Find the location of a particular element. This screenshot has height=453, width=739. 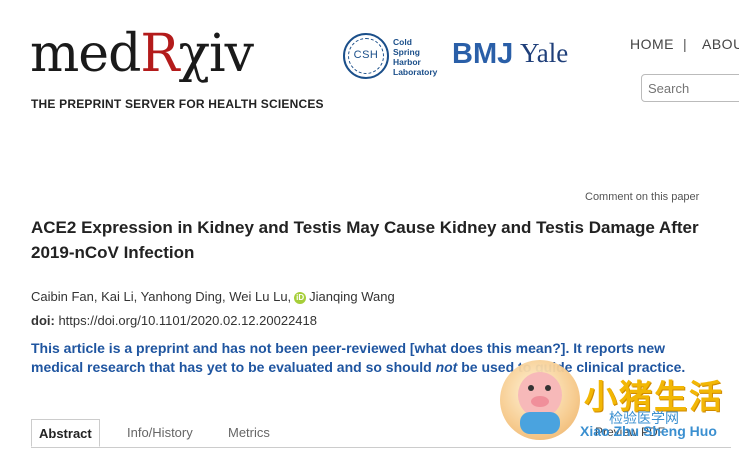

orcid-icon: iD is located at coordinates (300, 298).